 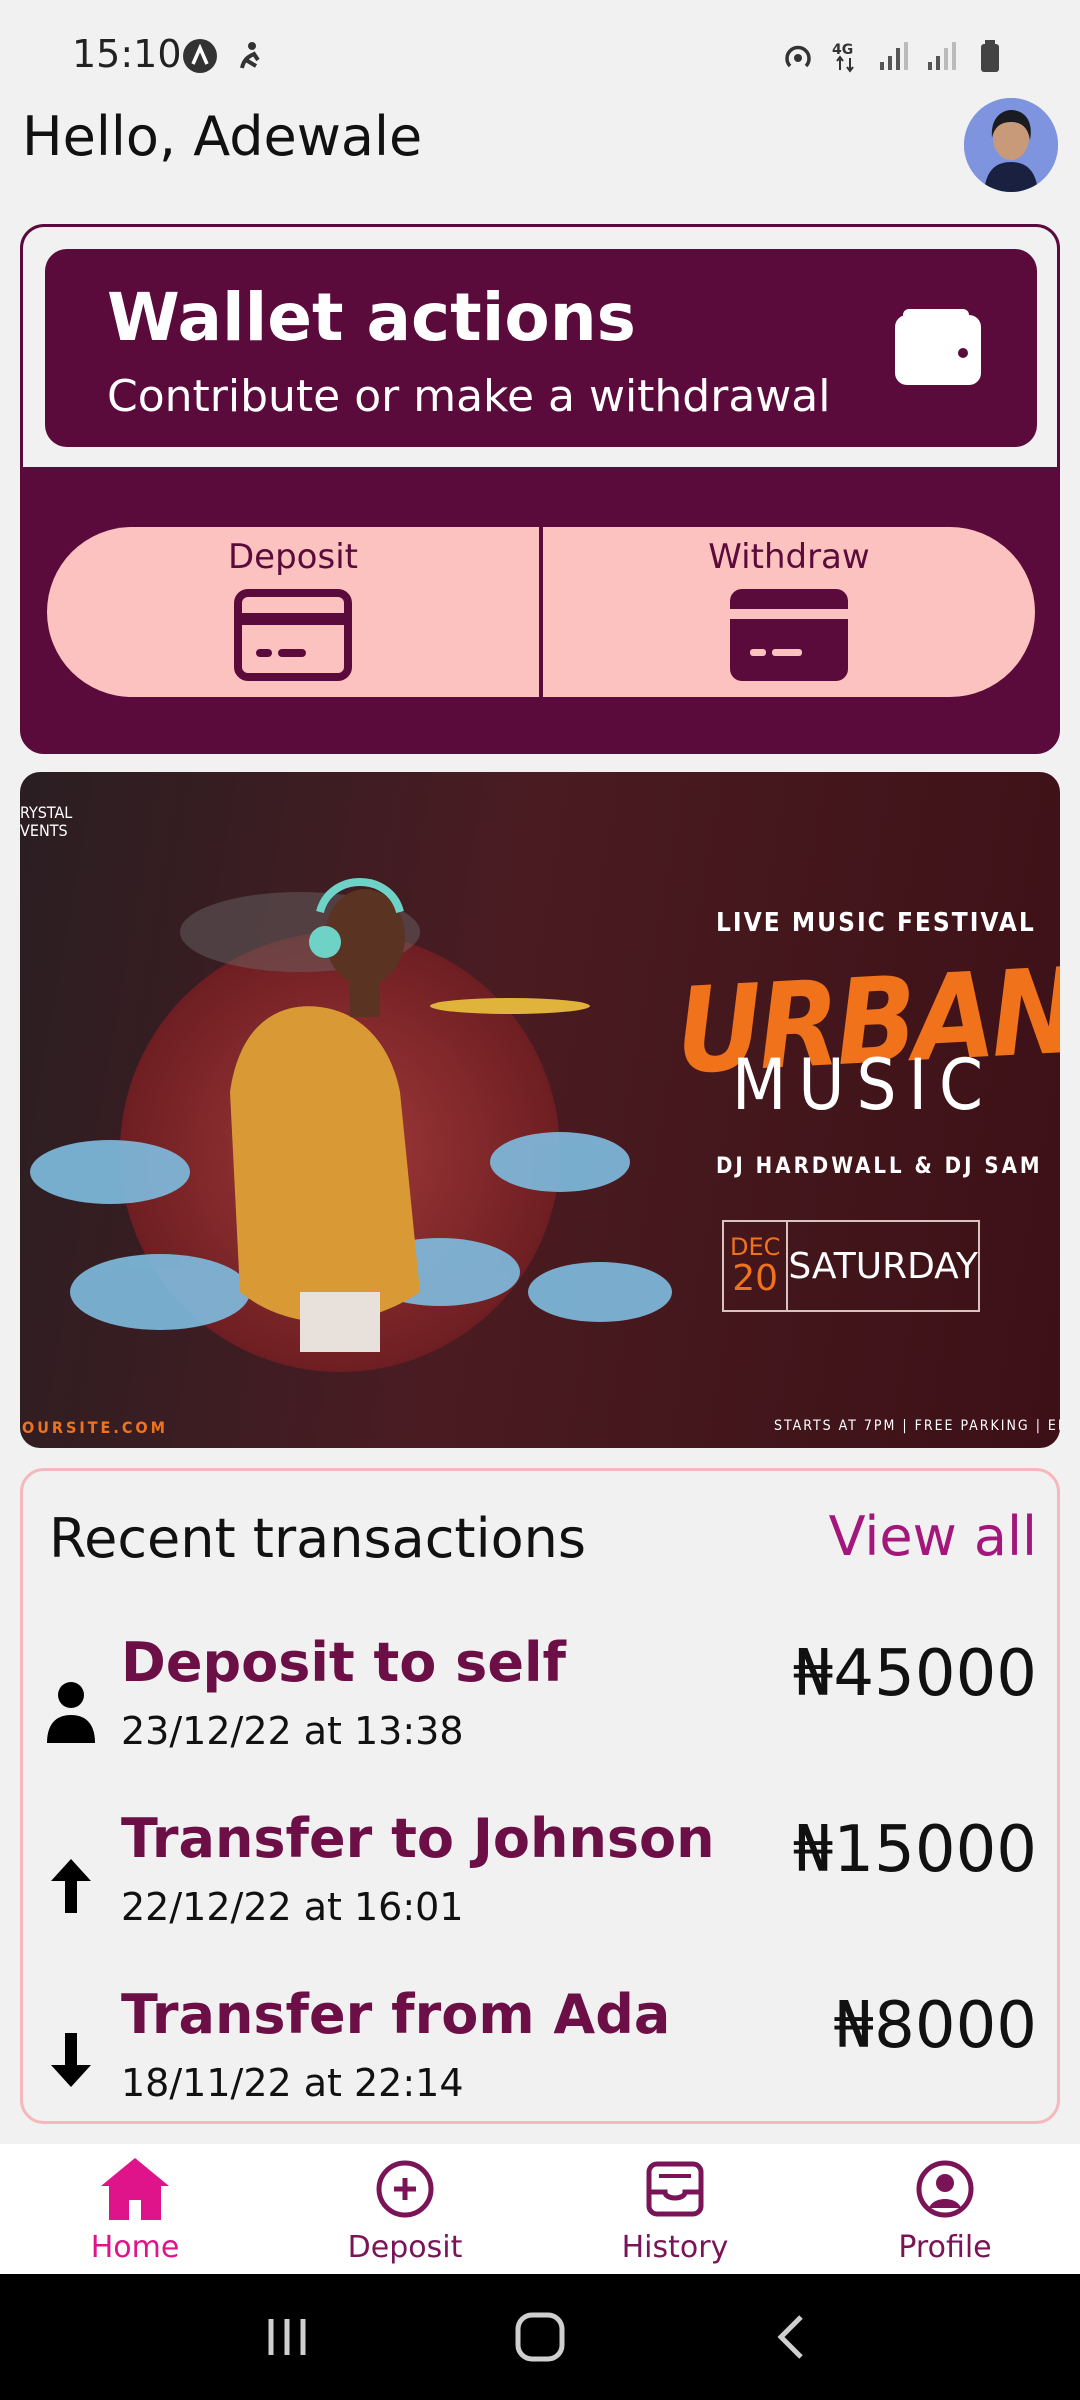 What do you see at coordinates (71, 2060) in the screenshot?
I see `arrow-down-icon` at bounding box center [71, 2060].